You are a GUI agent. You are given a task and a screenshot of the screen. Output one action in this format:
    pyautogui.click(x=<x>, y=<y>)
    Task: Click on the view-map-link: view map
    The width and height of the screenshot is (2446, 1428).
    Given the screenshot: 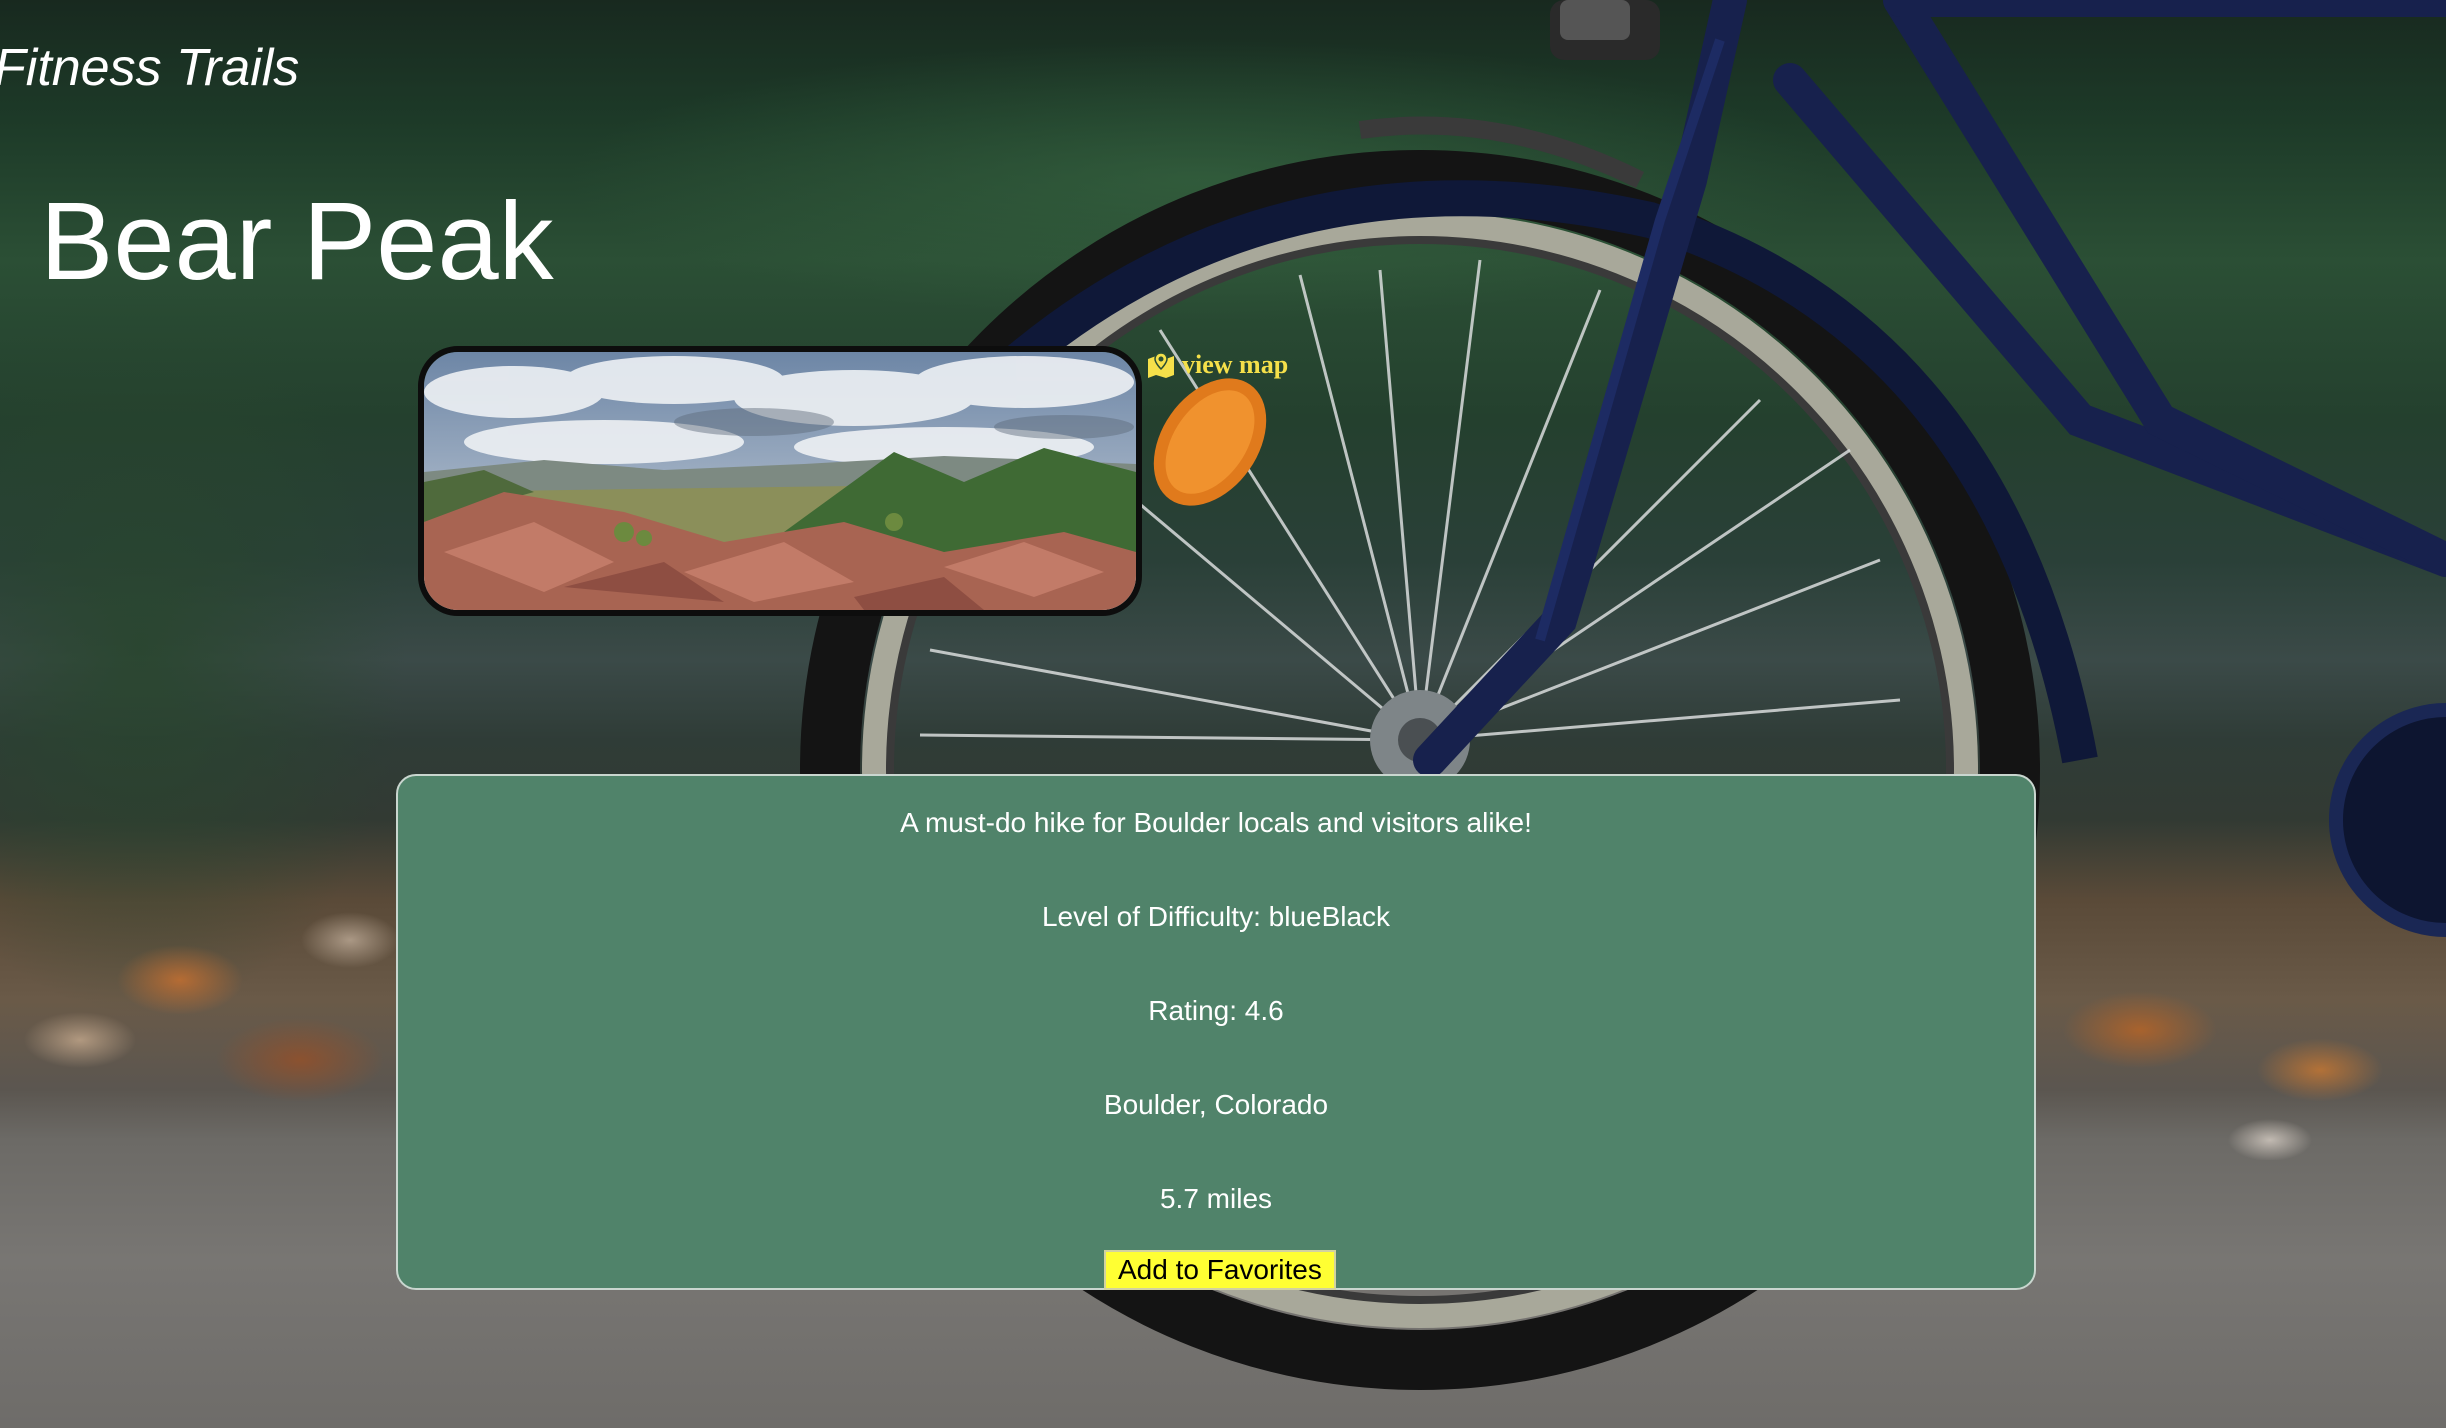 What is the action you would take?
    pyautogui.click(x=1217, y=365)
    